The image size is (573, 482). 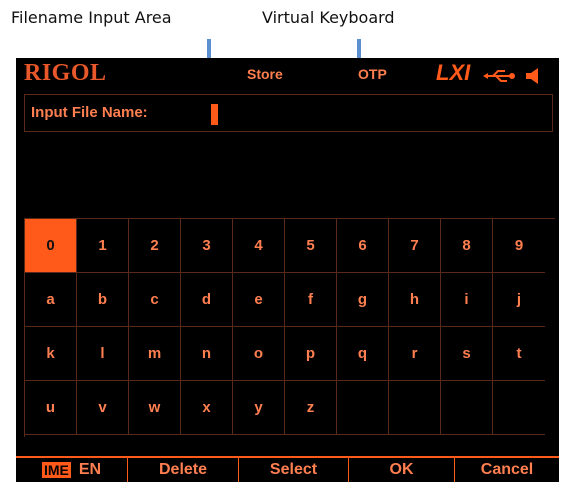 What do you see at coordinates (519, 354) in the screenshot?
I see `key-t: t` at bounding box center [519, 354].